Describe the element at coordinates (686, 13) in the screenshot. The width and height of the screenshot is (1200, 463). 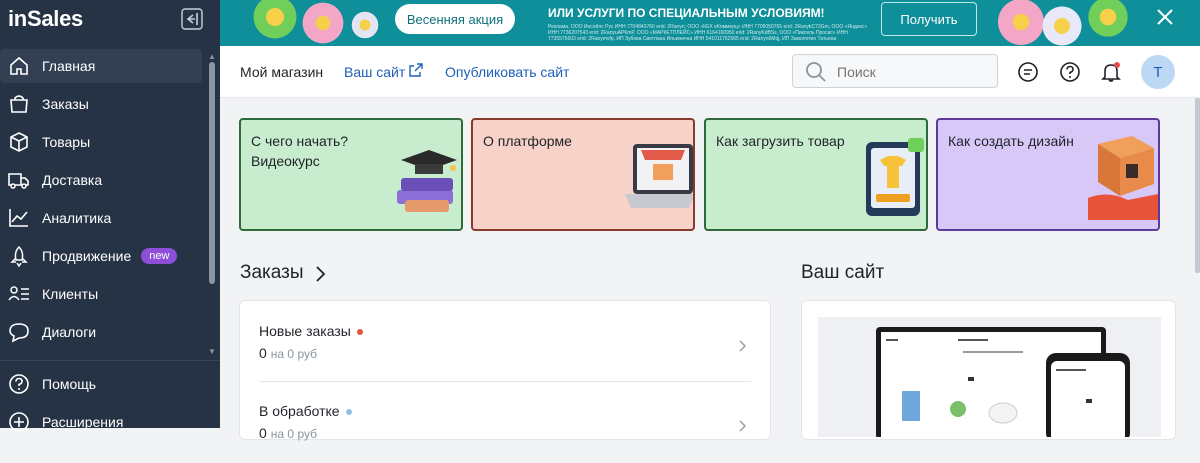
I see `promo-title: ИЛИ УСЛУГИ ПО СПЕЦИАЛЬНЫМ УСЛОВИЯМ!` at that location.